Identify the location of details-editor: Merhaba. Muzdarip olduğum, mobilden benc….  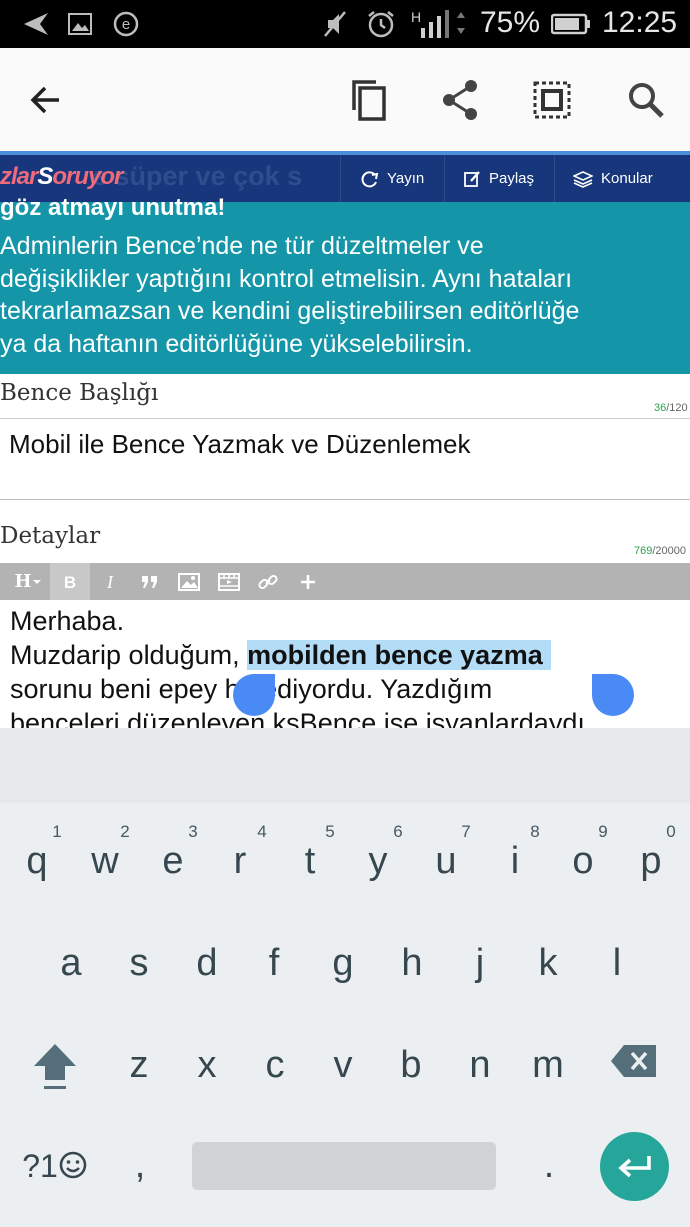
(345, 664).